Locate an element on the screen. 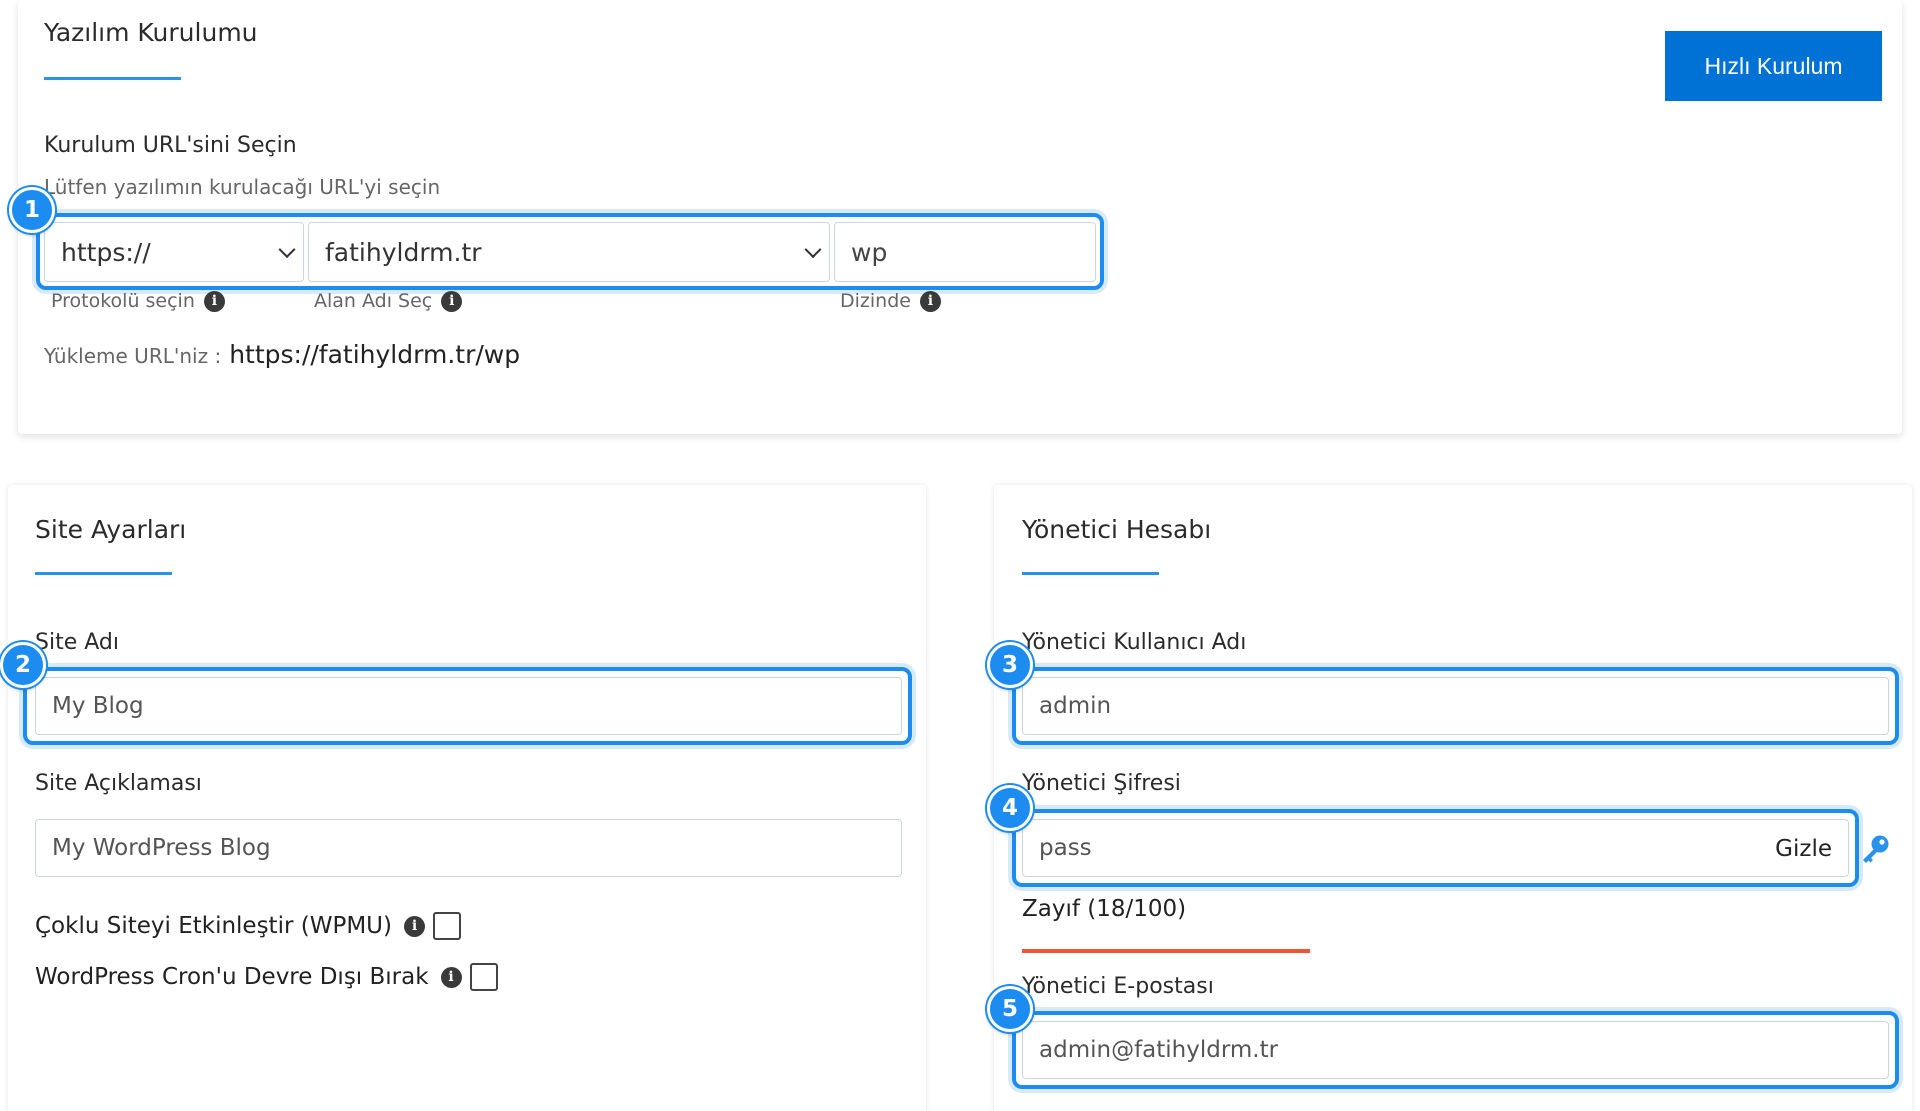  protocol-caption-text: Protokolü seçin is located at coordinates (123, 301).